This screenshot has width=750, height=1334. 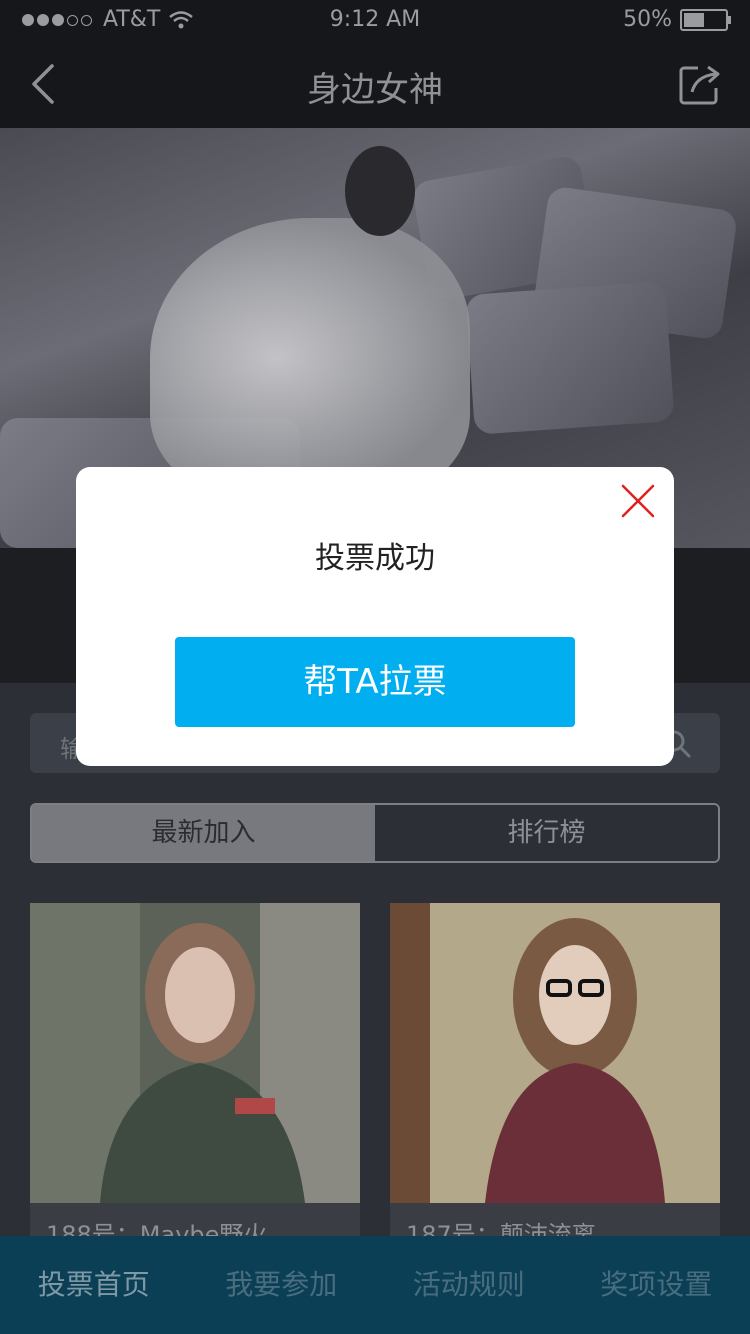 I want to click on share-icon, so click(x=699, y=85).